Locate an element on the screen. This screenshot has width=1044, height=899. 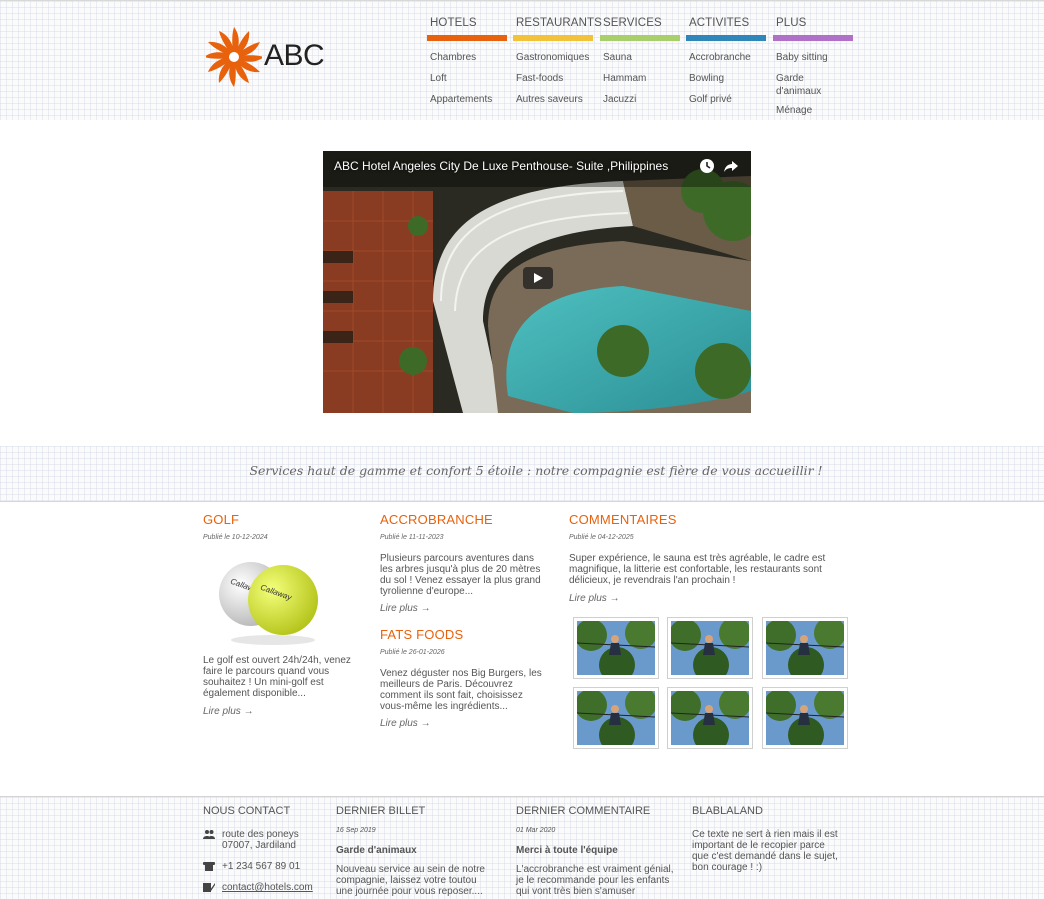
golf-date: Publié le 10-12-2024 is located at coordinates (235, 537).